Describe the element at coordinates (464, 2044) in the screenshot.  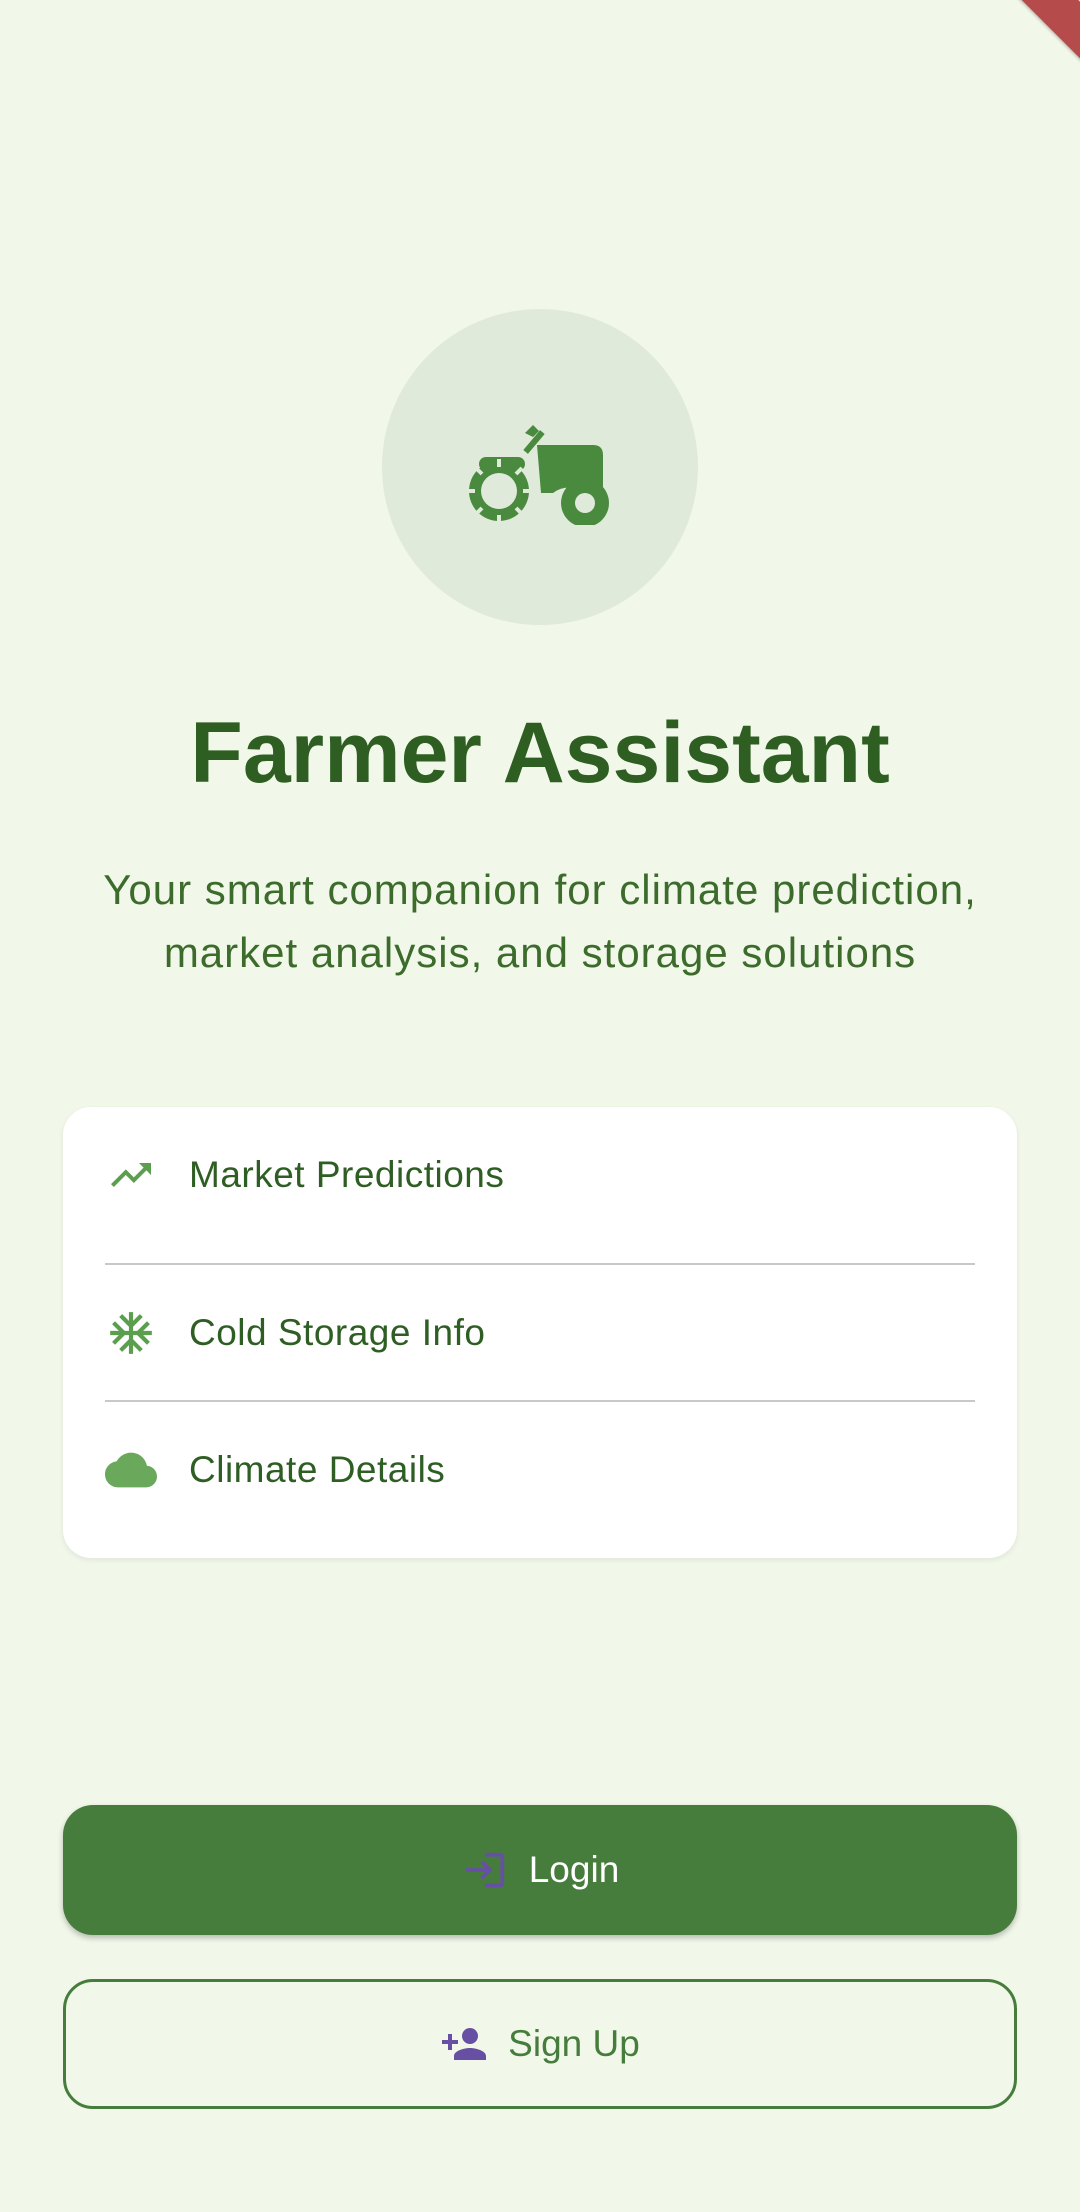
I see `person-add-icon` at that location.